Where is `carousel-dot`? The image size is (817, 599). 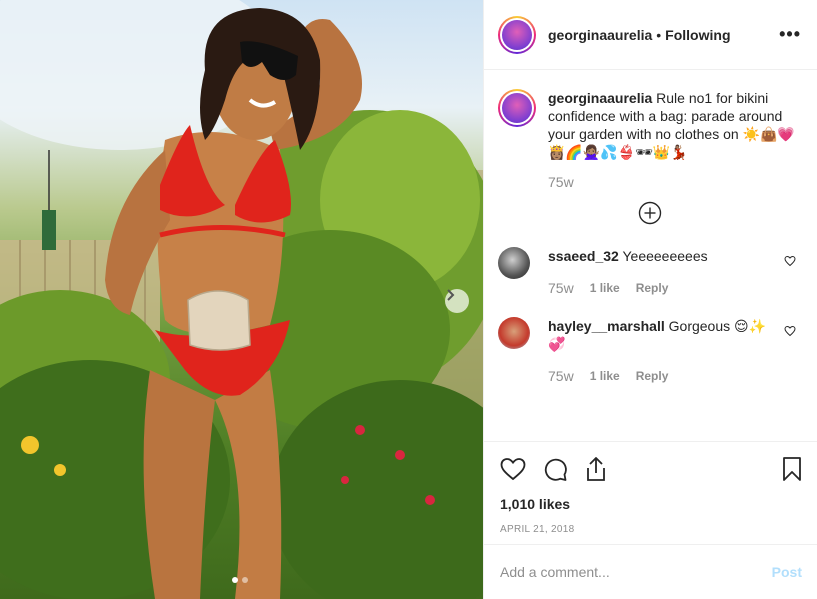 carousel-dot is located at coordinates (245, 580).